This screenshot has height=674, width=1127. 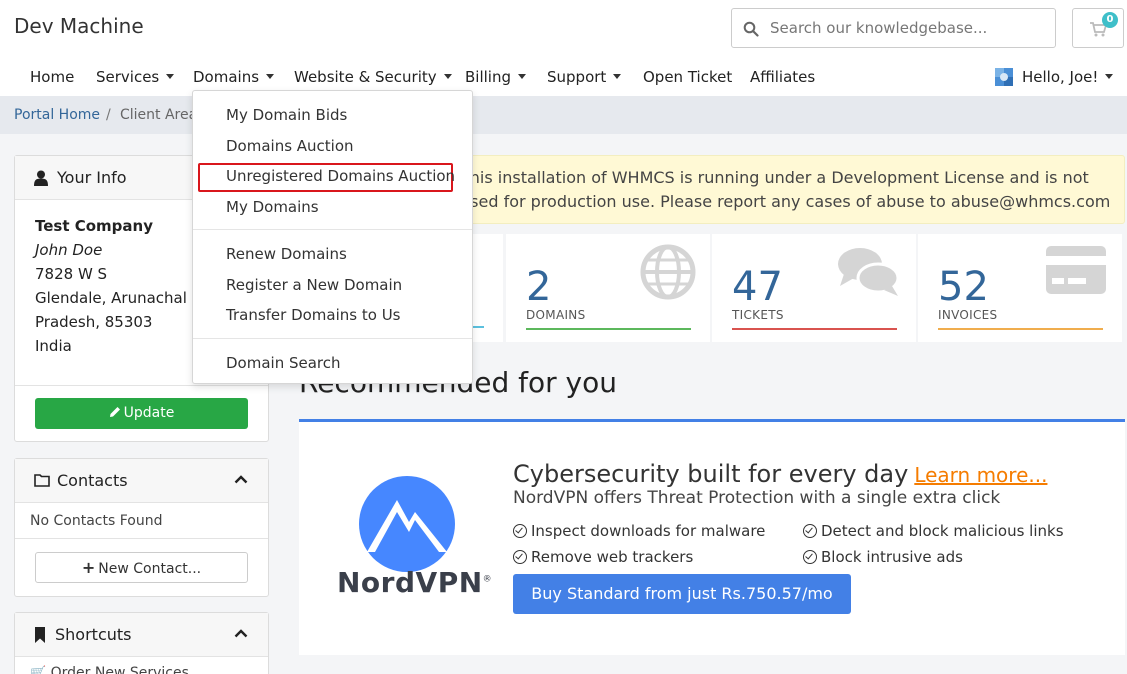 I want to click on menu-item-my-domains: My Domains, so click(x=272, y=207).